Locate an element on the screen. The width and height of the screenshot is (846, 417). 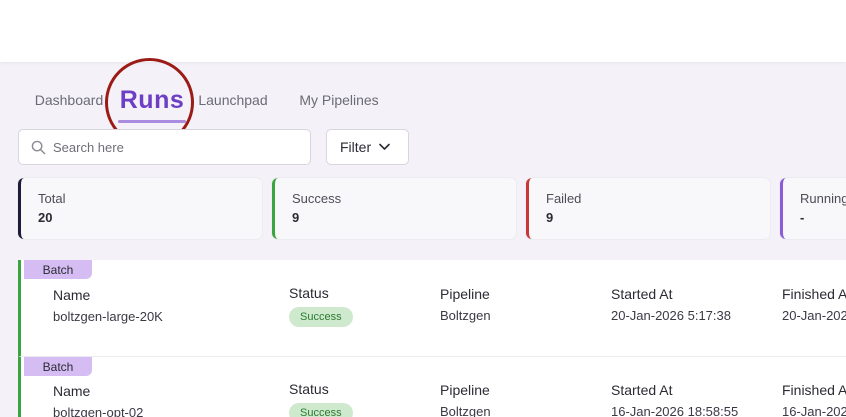
filter-button: Filter is located at coordinates (367, 147).